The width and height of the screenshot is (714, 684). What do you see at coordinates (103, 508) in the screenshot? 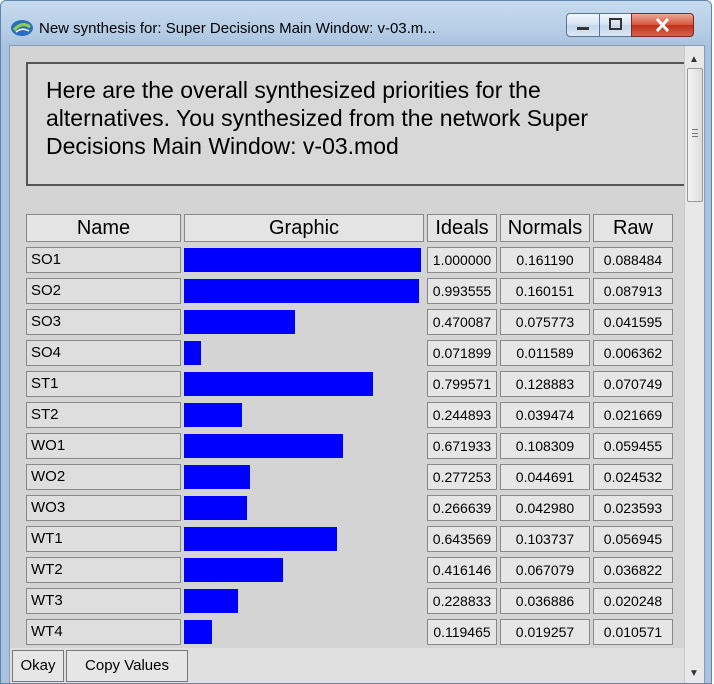
I see `alternative-name: WO3` at bounding box center [103, 508].